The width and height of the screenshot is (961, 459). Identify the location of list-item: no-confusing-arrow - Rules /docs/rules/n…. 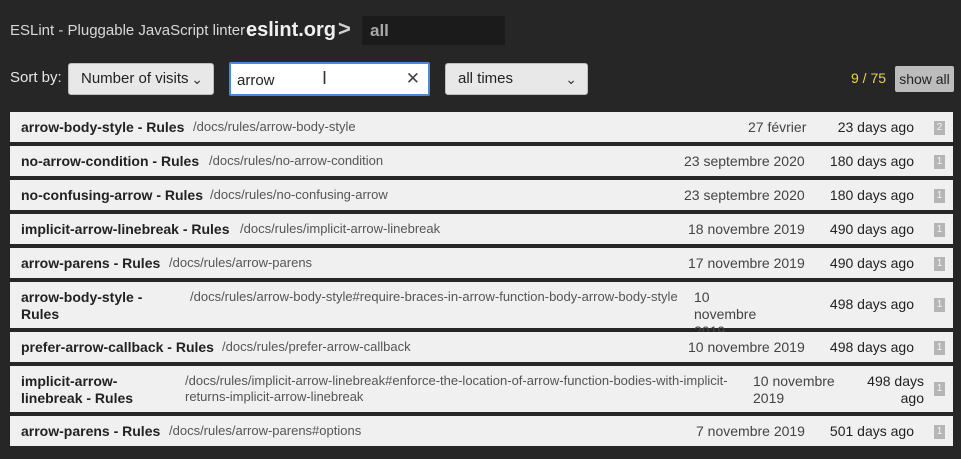
(481, 195).